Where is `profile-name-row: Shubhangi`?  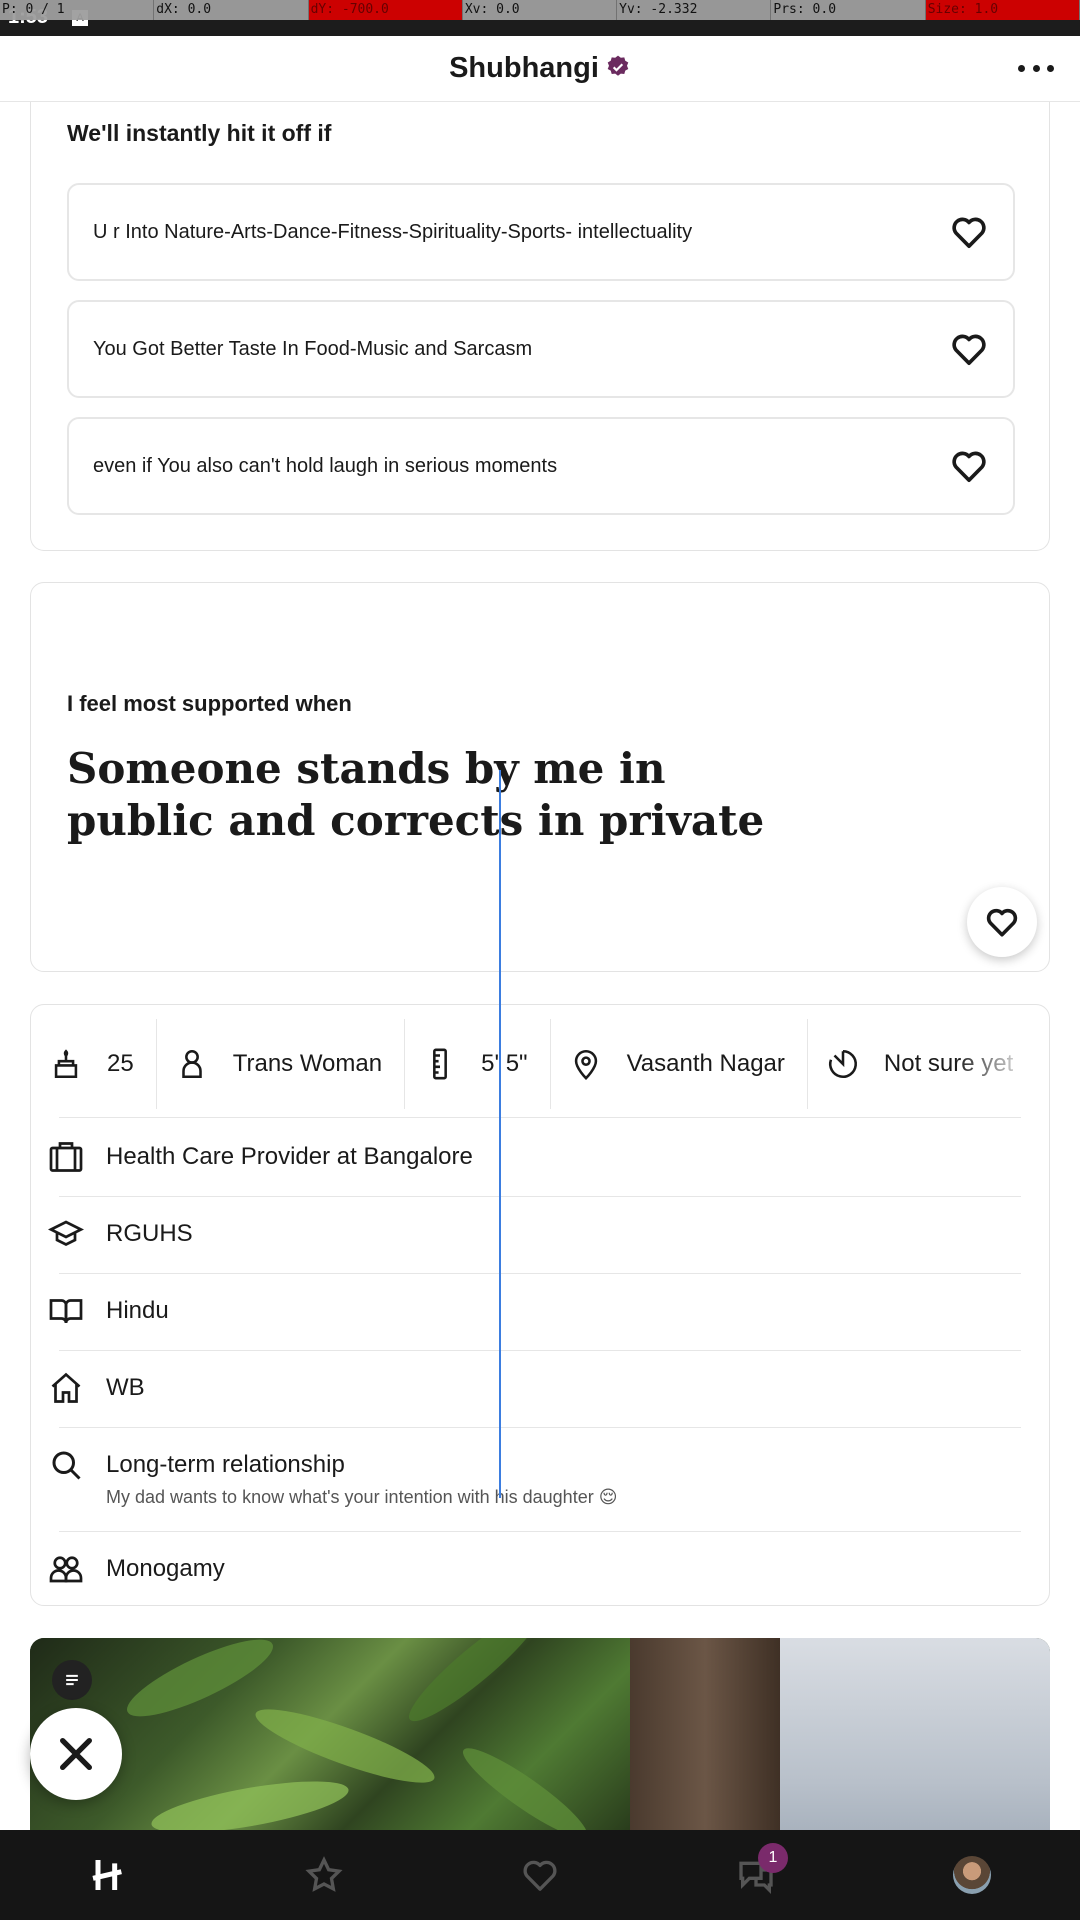 profile-name-row: Shubhangi is located at coordinates (540, 68).